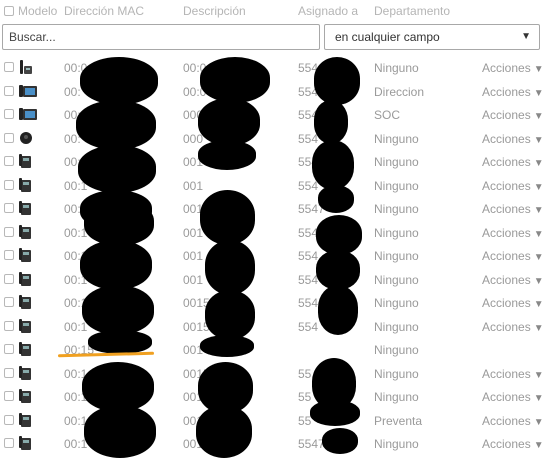 The width and height of the screenshot is (548, 458). Describe the element at coordinates (9, 11) in the screenshot. I see `select-all-checkbox` at that location.